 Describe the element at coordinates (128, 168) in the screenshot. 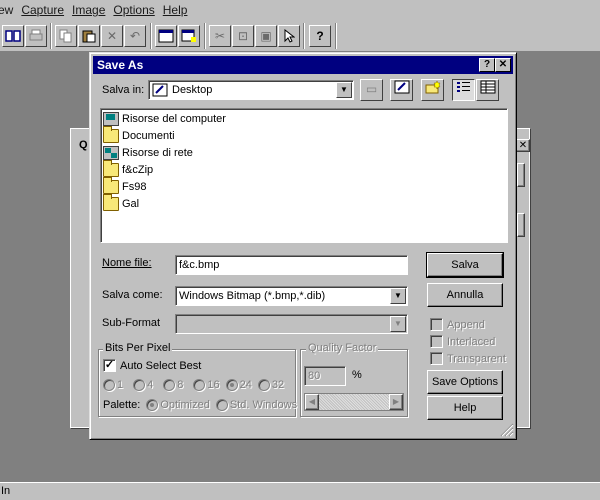

I see `list-item: f&cZip` at that location.